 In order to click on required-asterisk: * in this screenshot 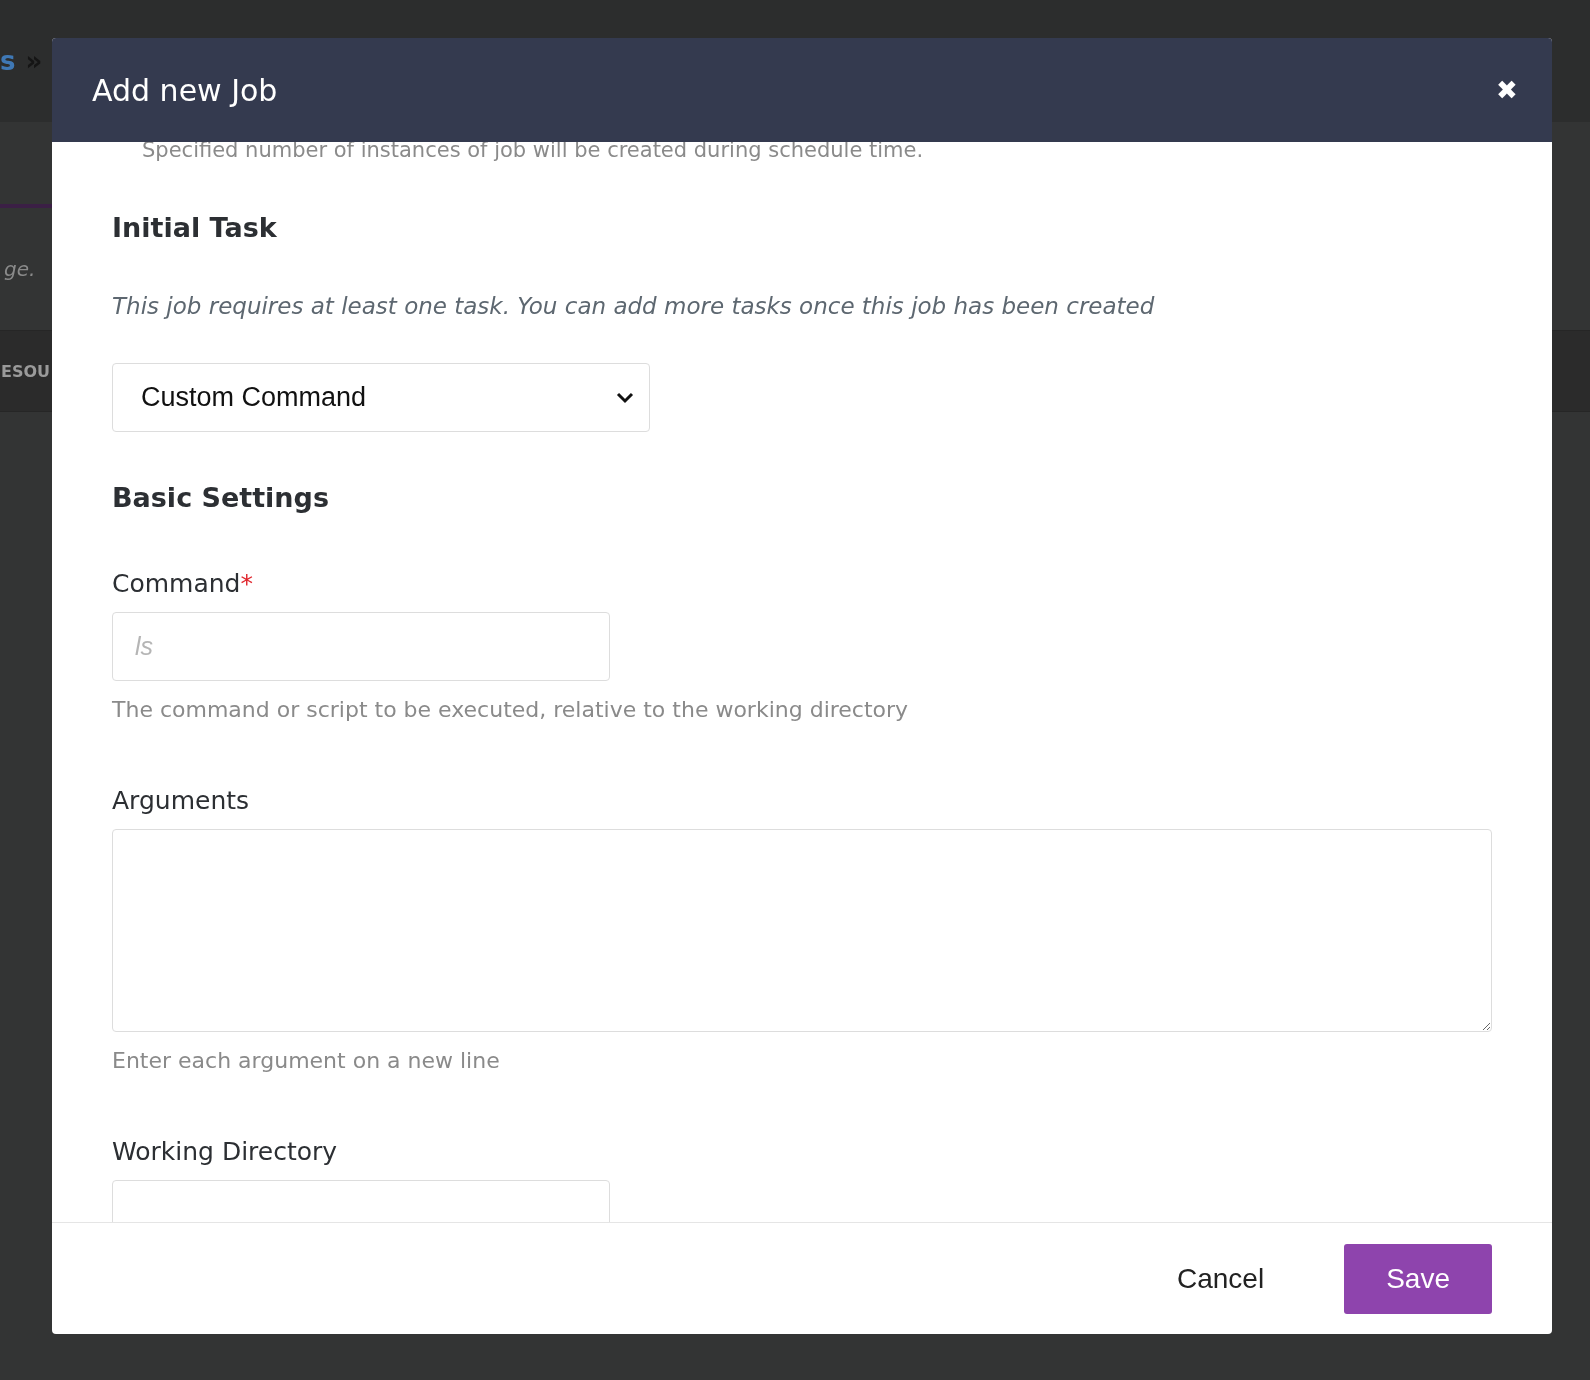, I will do `click(246, 583)`.